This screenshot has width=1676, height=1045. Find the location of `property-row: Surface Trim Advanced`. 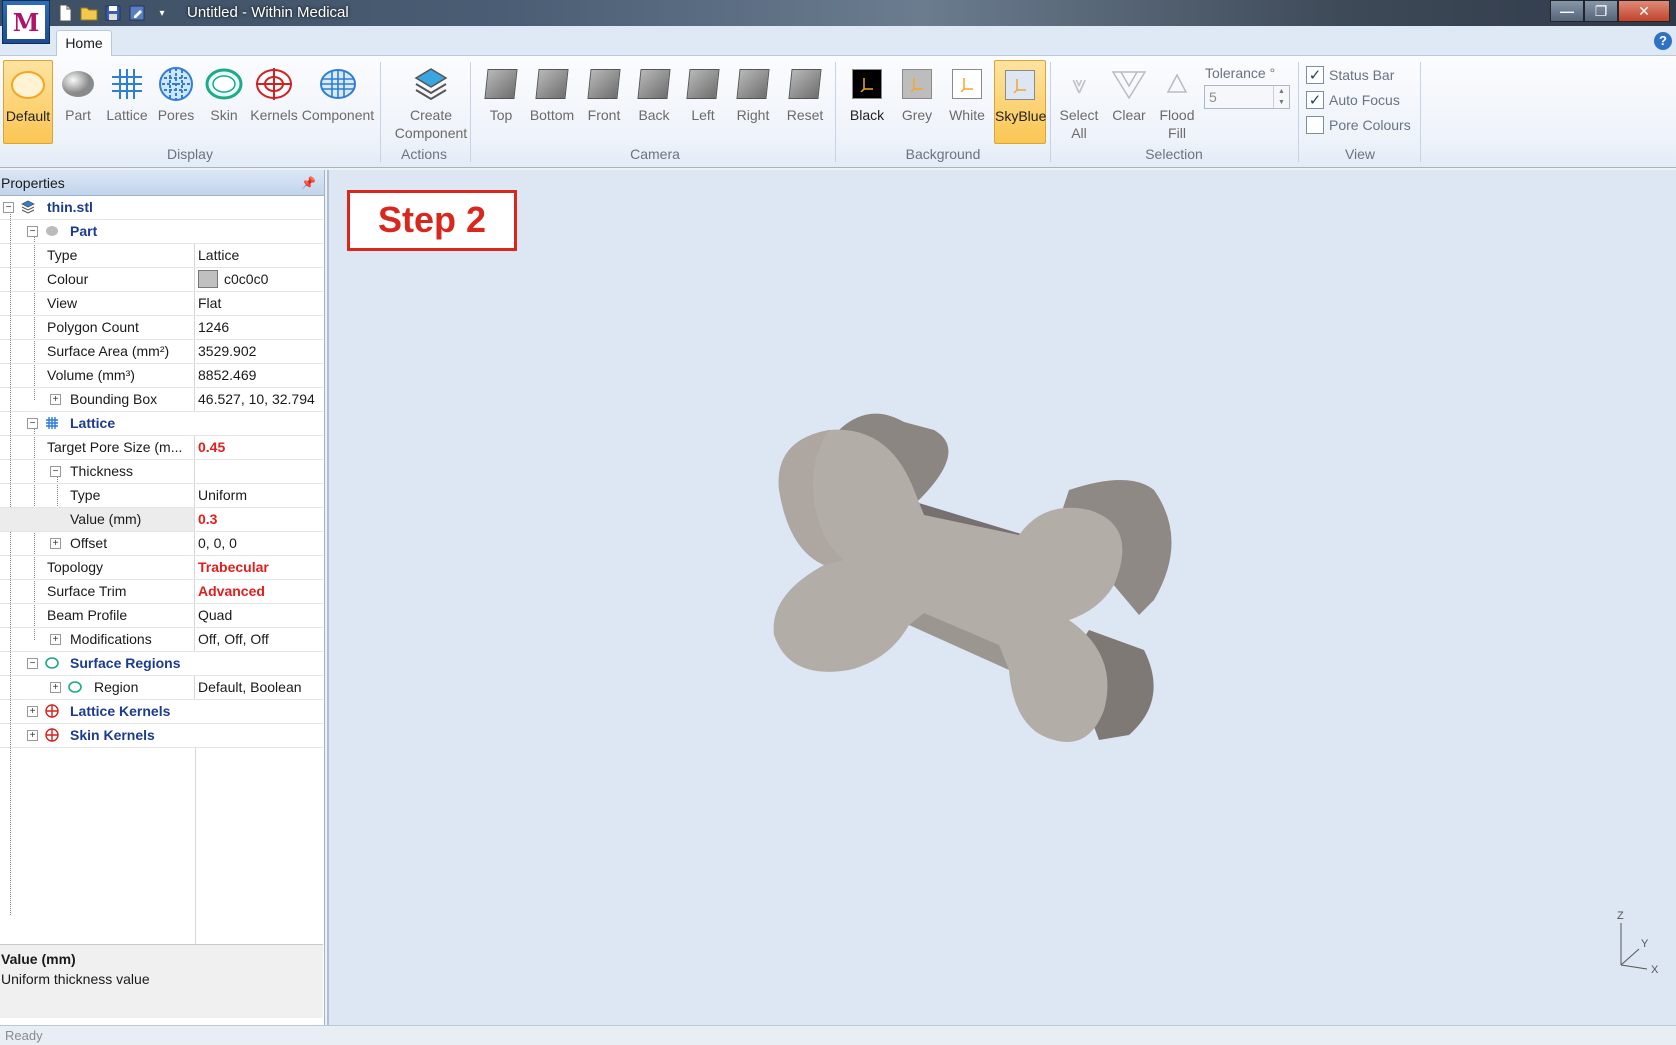

property-row: Surface Trim Advanced is located at coordinates (161, 592).